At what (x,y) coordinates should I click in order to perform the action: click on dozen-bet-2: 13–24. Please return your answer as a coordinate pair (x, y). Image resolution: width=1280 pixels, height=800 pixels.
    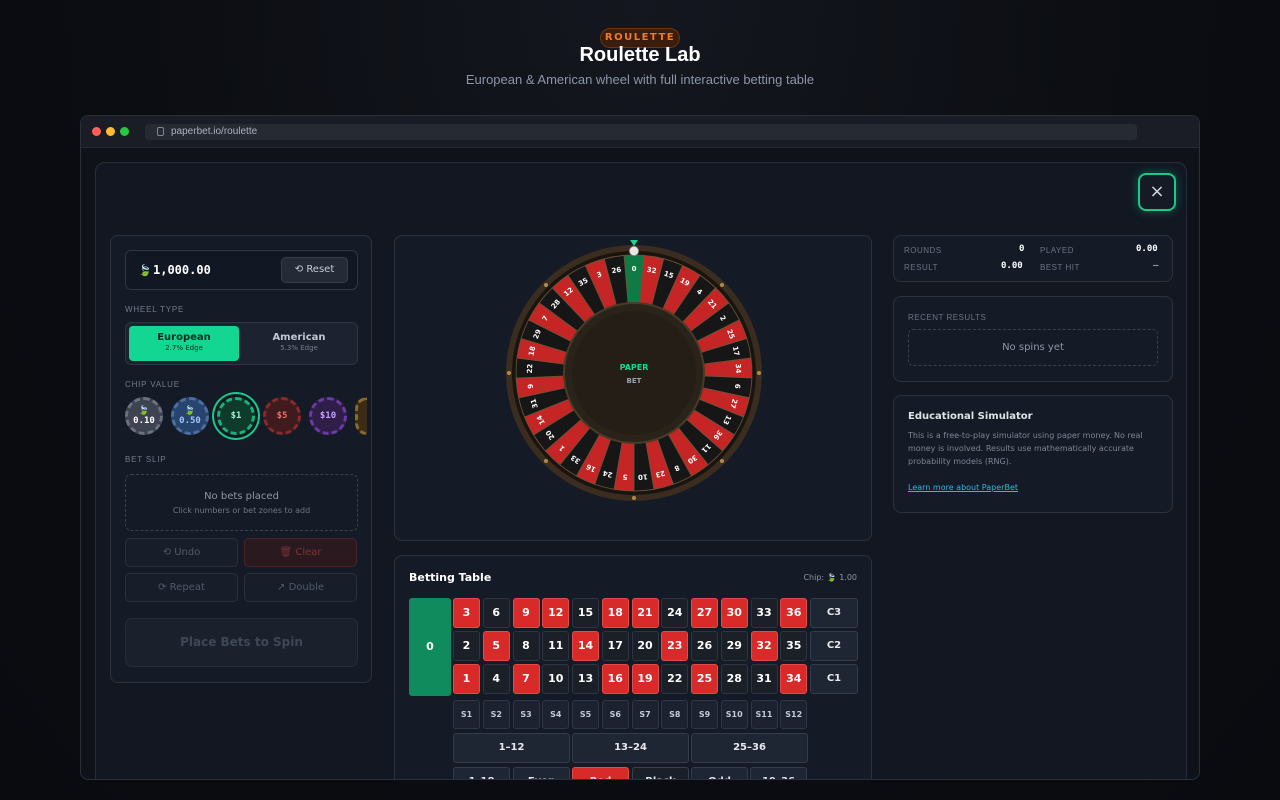
    Looking at the image, I should click on (630, 748).